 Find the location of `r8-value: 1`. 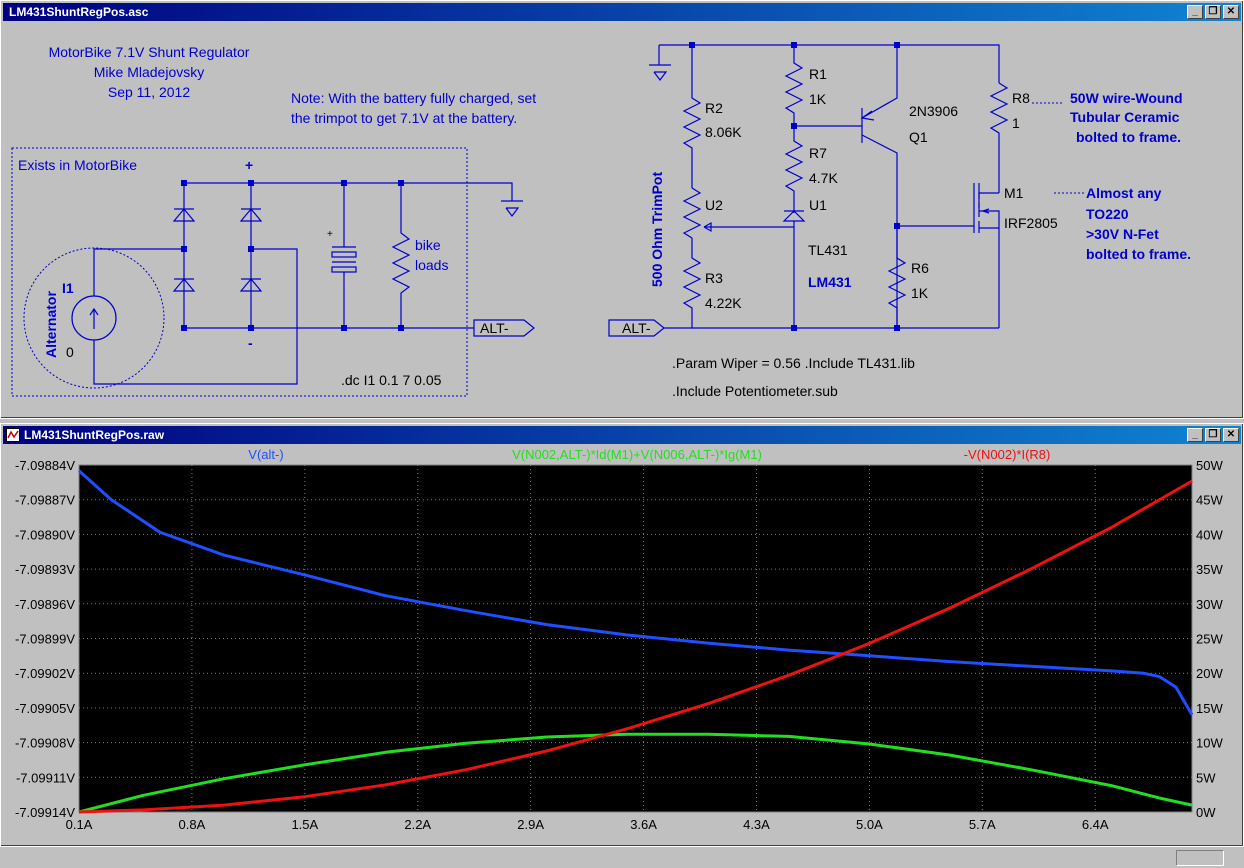

r8-value: 1 is located at coordinates (1016, 123).